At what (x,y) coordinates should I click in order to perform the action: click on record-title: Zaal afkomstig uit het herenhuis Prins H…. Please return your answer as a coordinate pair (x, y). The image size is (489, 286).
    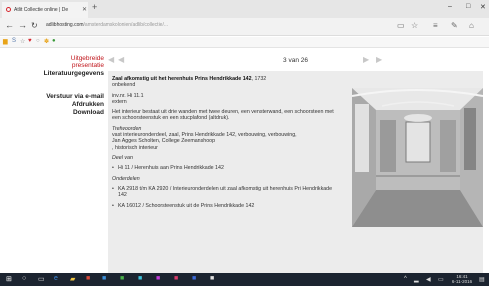
    Looking at the image, I should click on (182, 79).